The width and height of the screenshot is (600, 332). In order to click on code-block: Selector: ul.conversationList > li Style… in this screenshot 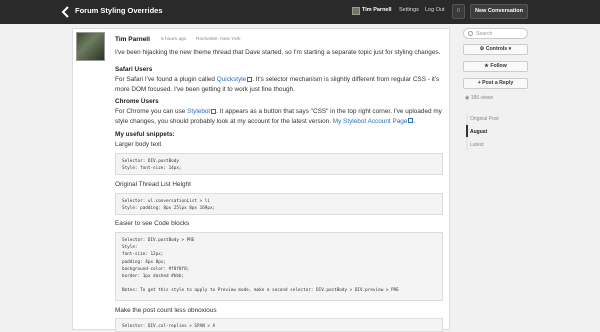, I will do `click(279, 204)`.